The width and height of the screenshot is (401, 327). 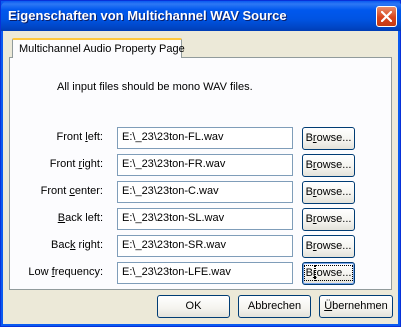 I want to click on tab-multichannel-audio: Multichannel Audio Property Page, so click(x=98, y=48).